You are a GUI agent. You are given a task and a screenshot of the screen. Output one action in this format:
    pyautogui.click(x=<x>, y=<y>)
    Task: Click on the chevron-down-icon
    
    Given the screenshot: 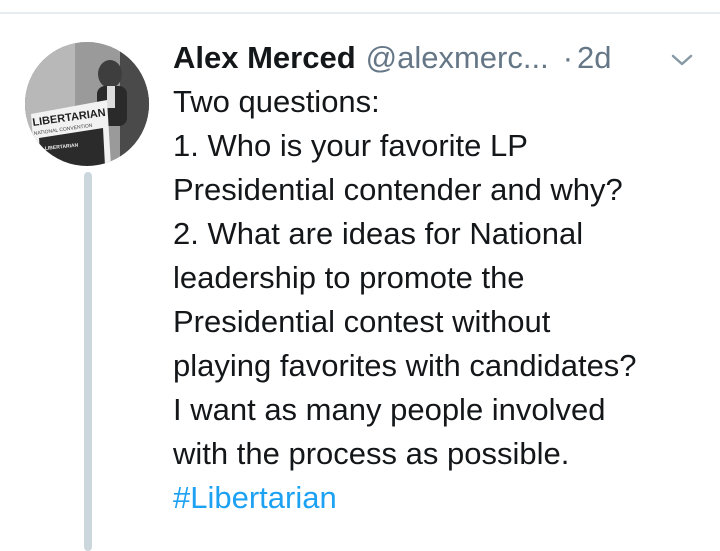 What is the action you would take?
    pyautogui.click(x=682, y=60)
    